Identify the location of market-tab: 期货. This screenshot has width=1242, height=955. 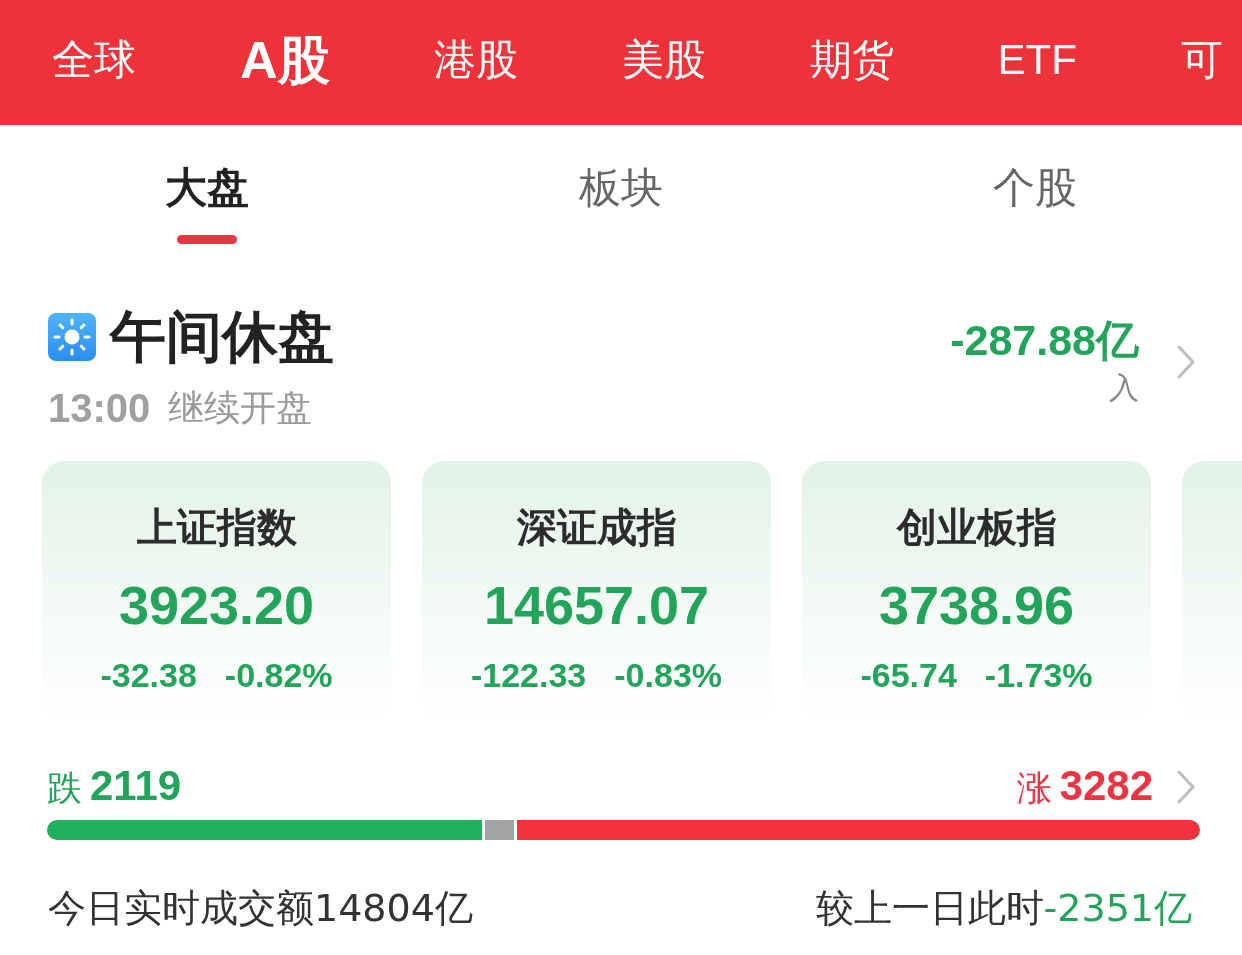
(851, 59).